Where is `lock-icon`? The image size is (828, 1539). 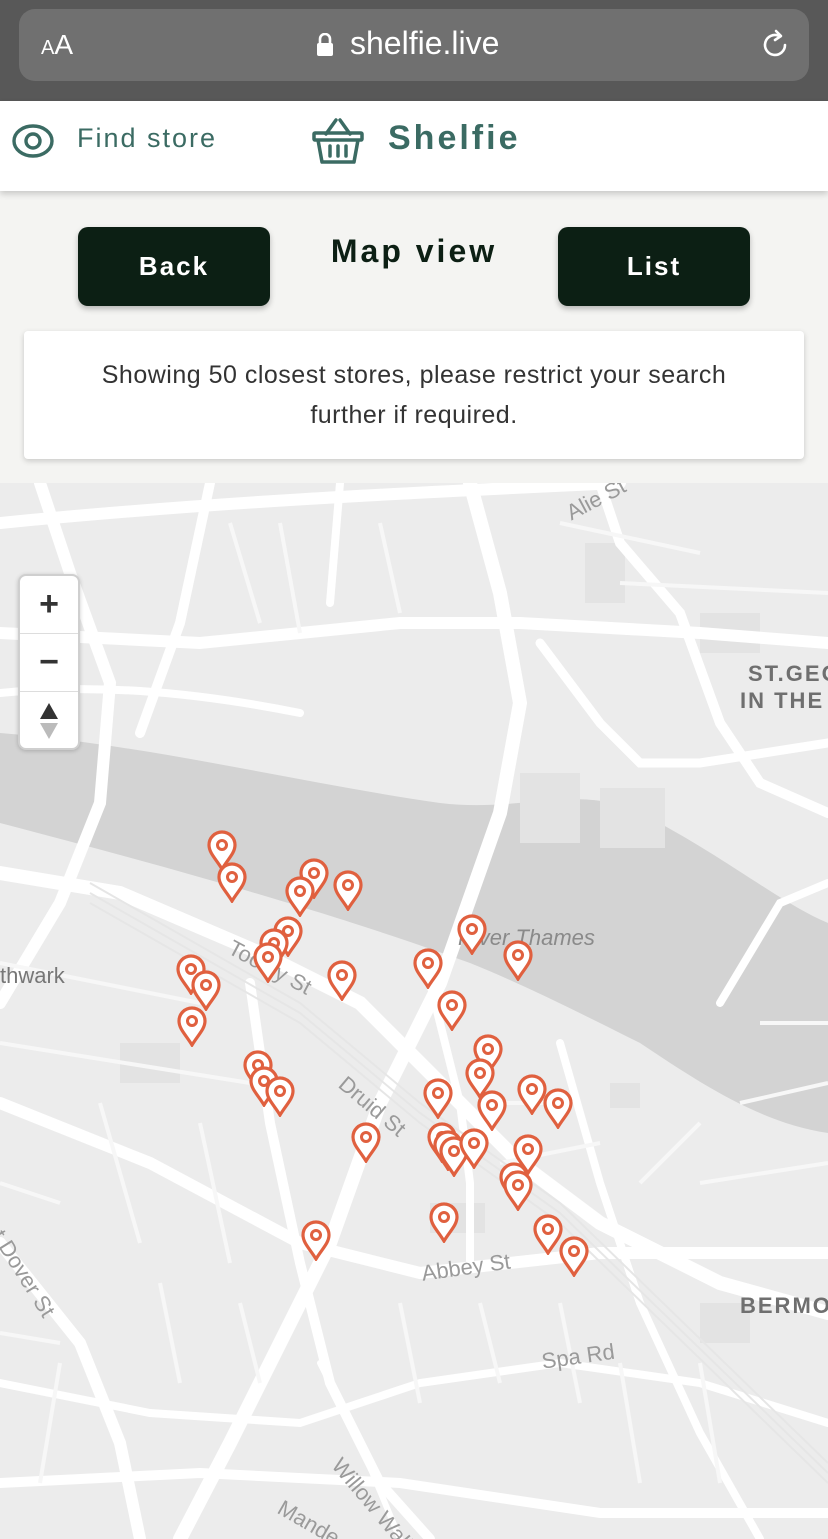 lock-icon is located at coordinates (325, 44).